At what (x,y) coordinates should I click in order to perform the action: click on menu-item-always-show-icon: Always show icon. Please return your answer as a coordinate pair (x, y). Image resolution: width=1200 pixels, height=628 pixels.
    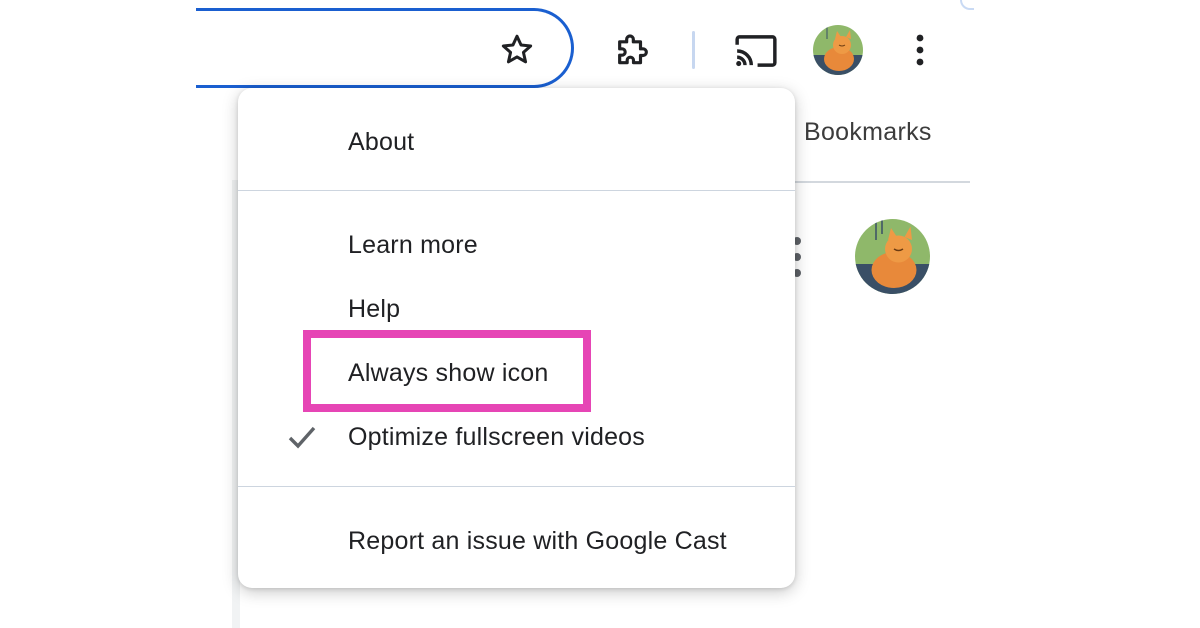
    Looking at the image, I should click on (516, 373).